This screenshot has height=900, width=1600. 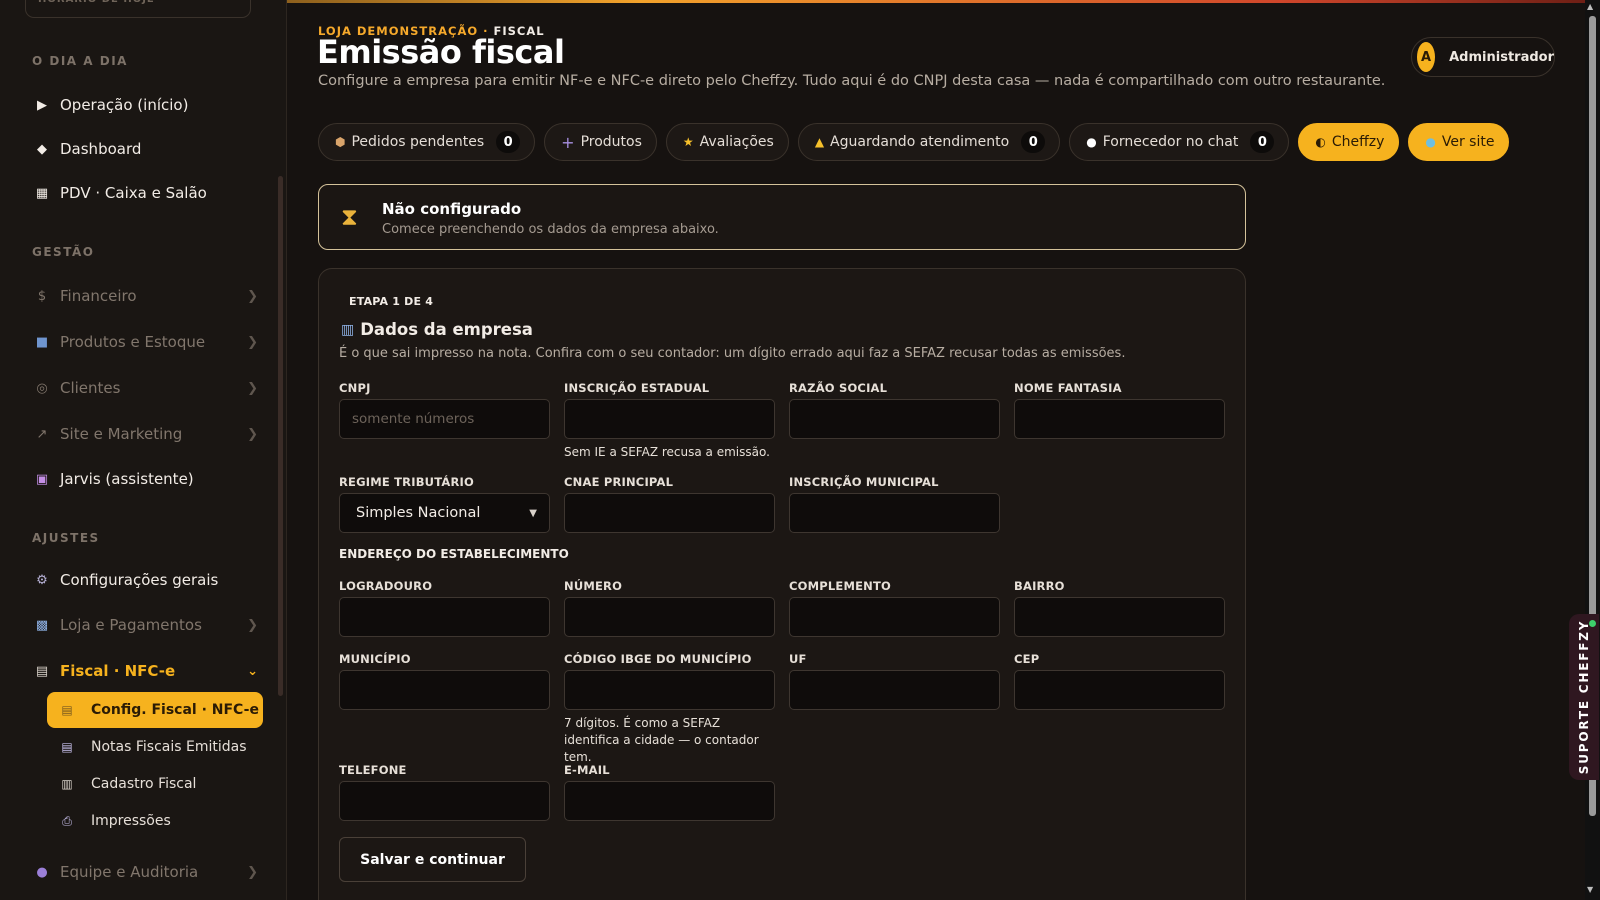 I want to click on tax-regime-value: Simples Nacional, so click(x=418, y=513).